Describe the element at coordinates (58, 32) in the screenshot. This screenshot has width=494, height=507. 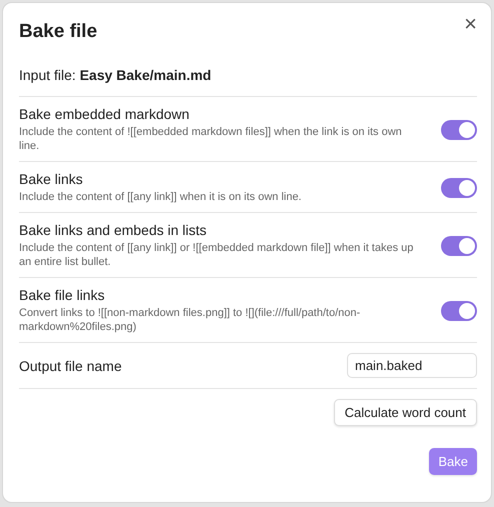
I see `dialog-title: Bake file` at that location.